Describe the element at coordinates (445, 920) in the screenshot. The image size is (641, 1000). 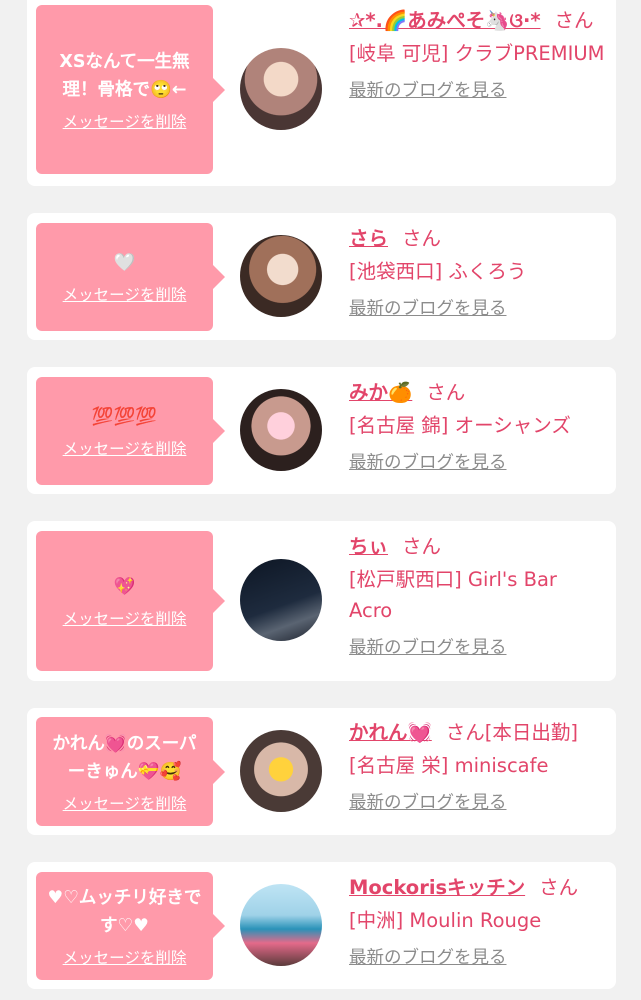
I see `shop-name: [中洲] Moulin Rouge` at that location.